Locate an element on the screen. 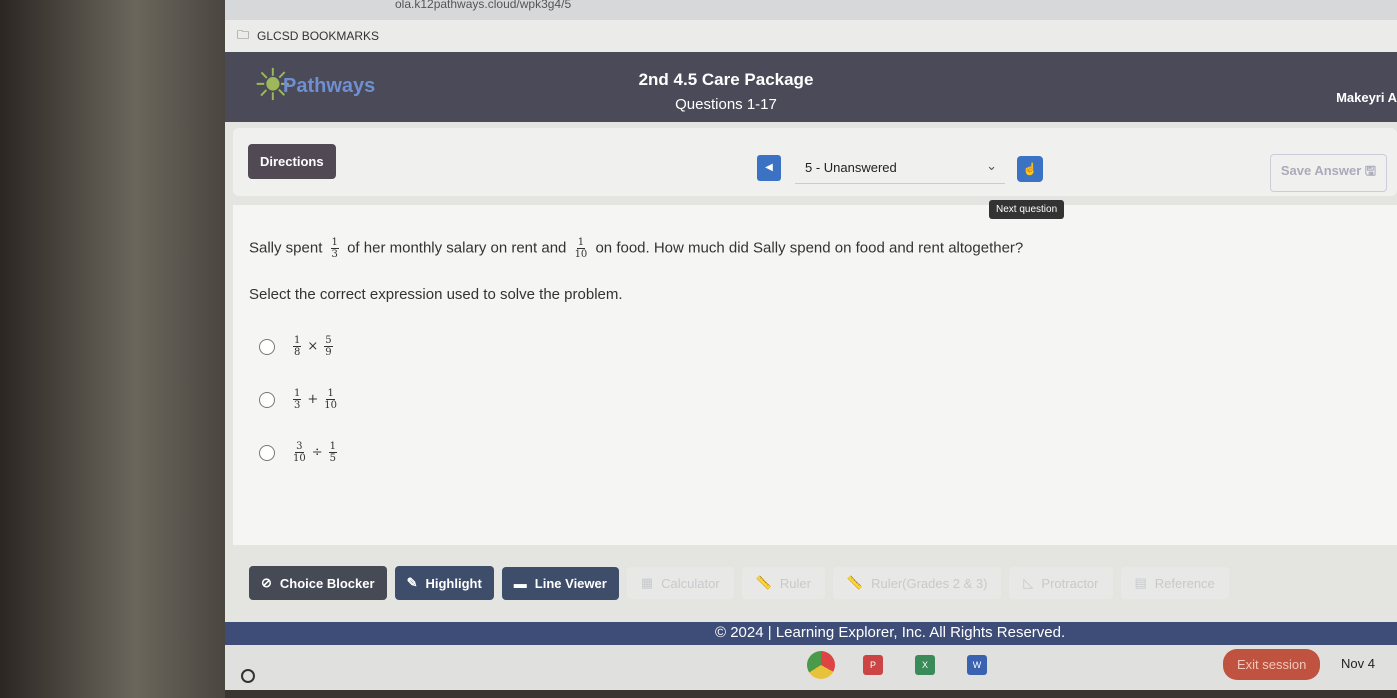 The image size is (1397, 698). operator: + is located at coordinates (313, 399).